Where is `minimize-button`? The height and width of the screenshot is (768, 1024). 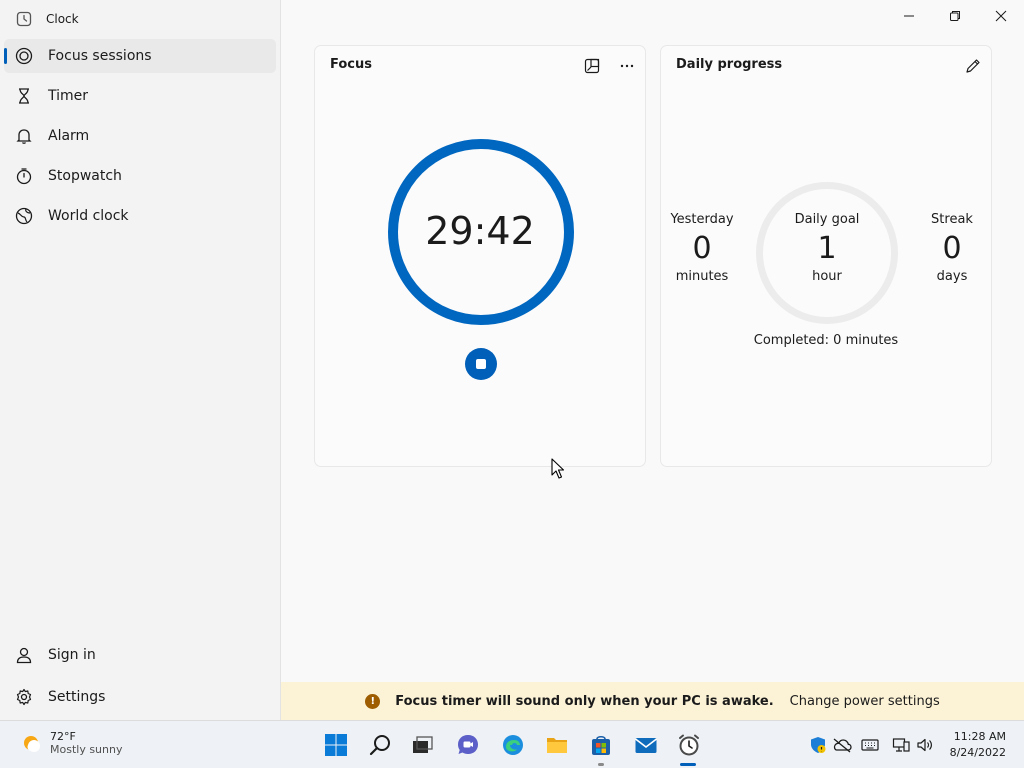 minimize-button is located at coordinates (909, 16).